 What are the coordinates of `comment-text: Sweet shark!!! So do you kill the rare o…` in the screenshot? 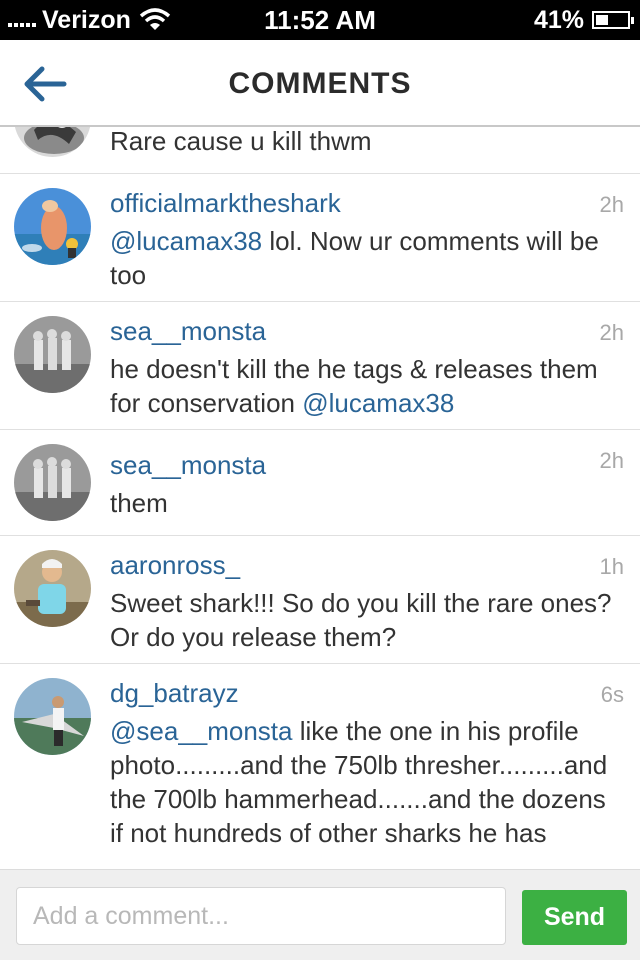 It's located at (365, 620).